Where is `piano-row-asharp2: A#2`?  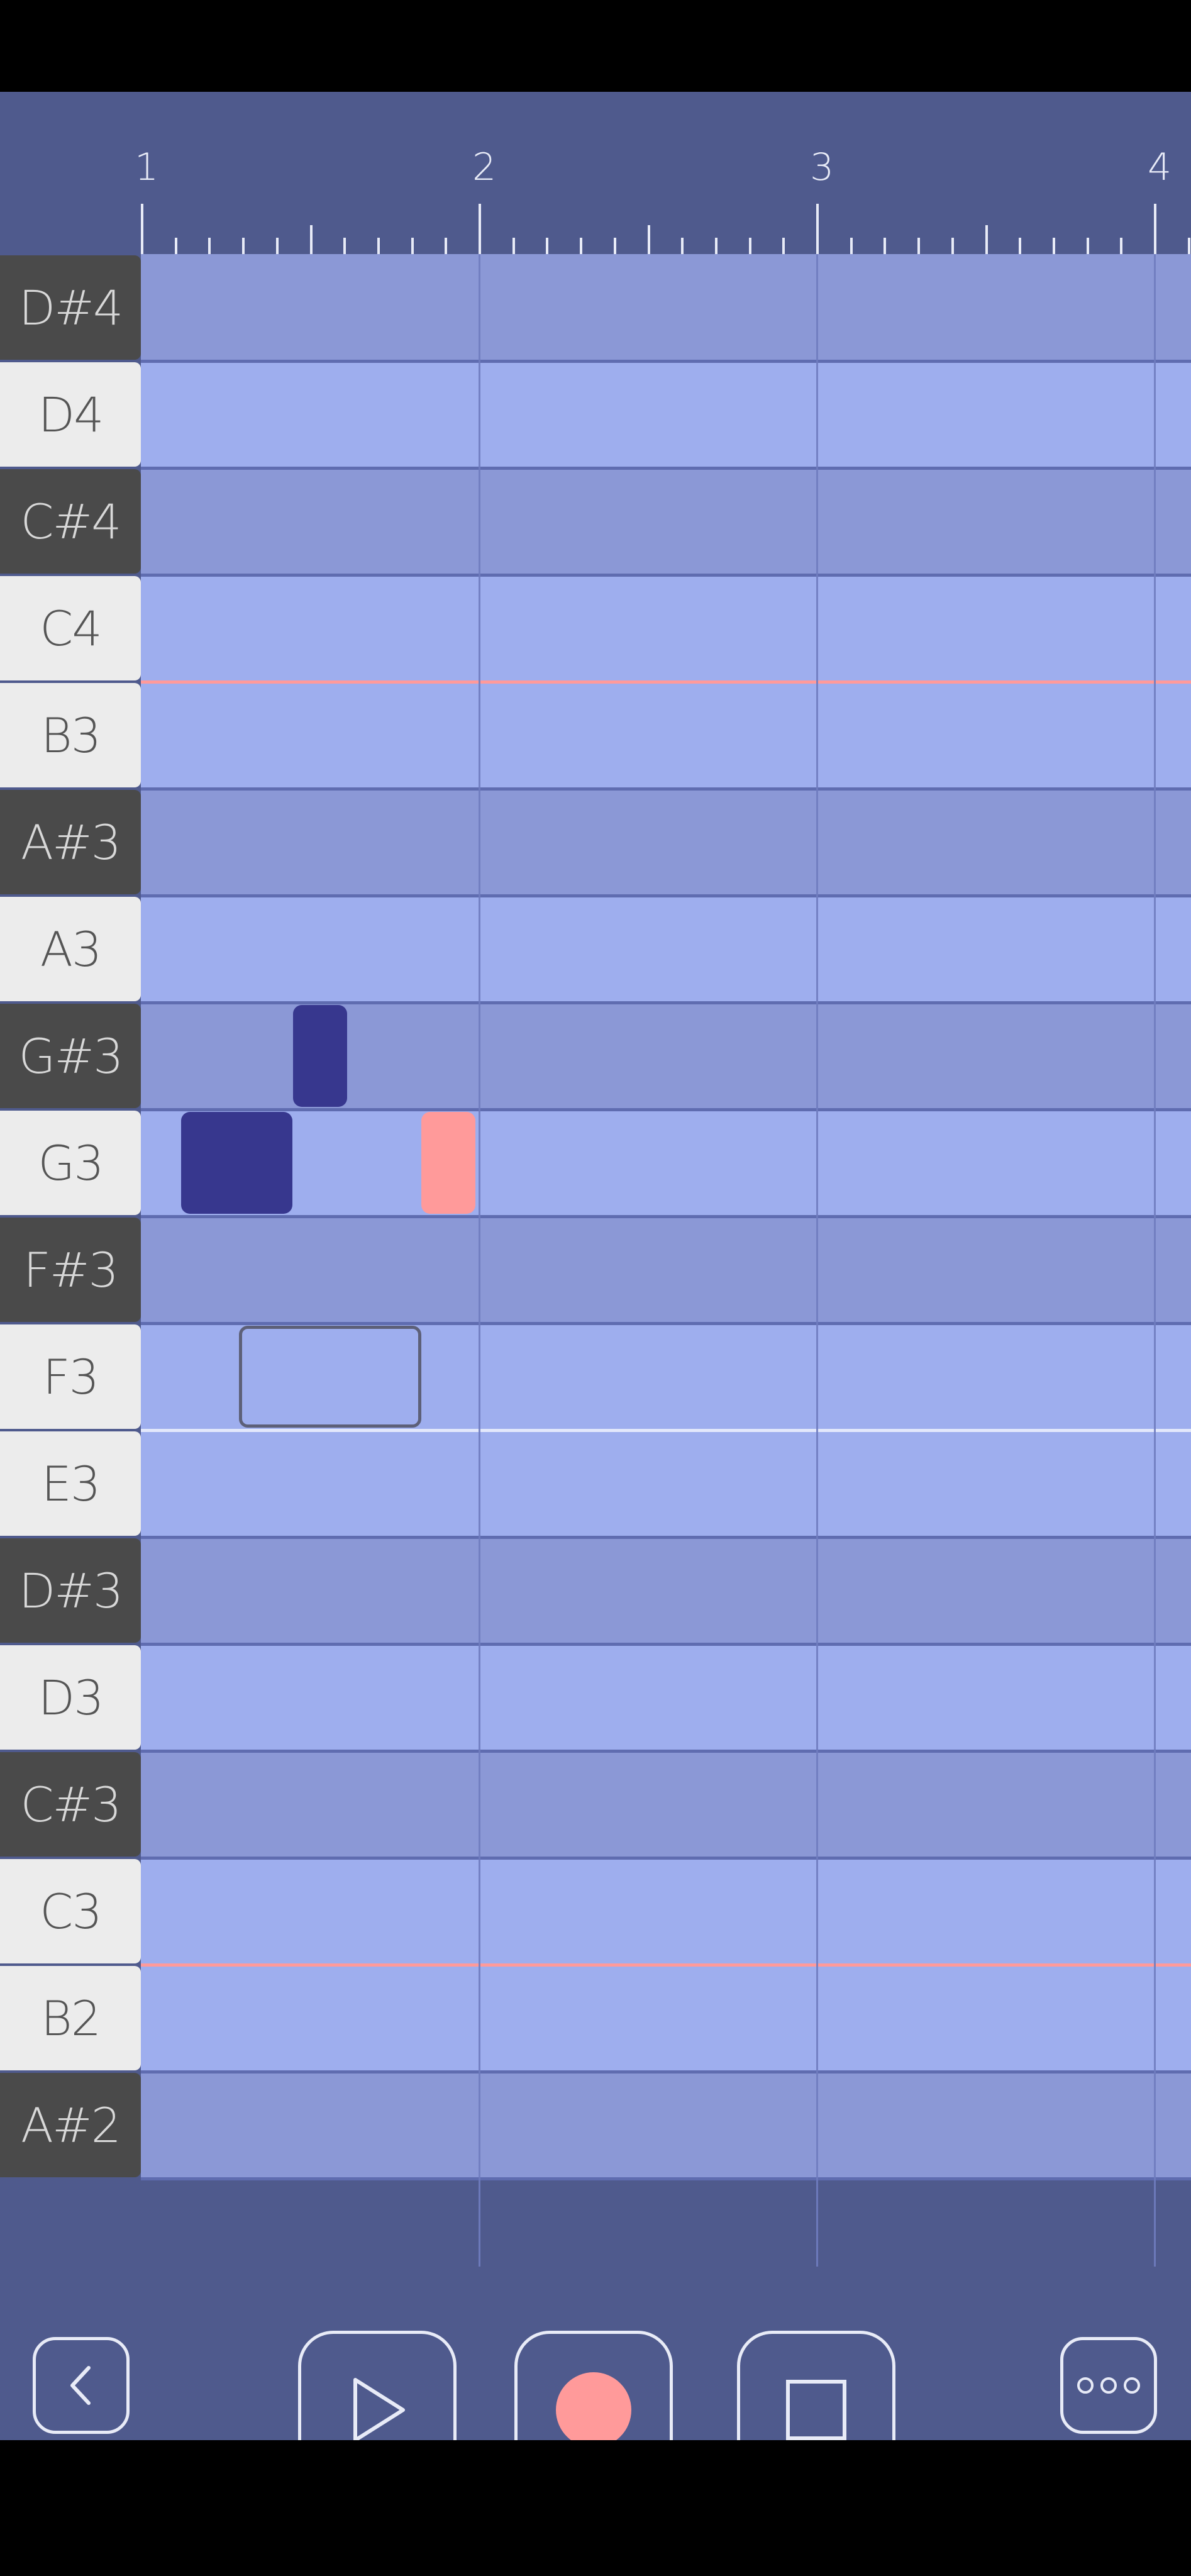 piano-row-asharp2: A#2 is located at coordinates (595, 2126).